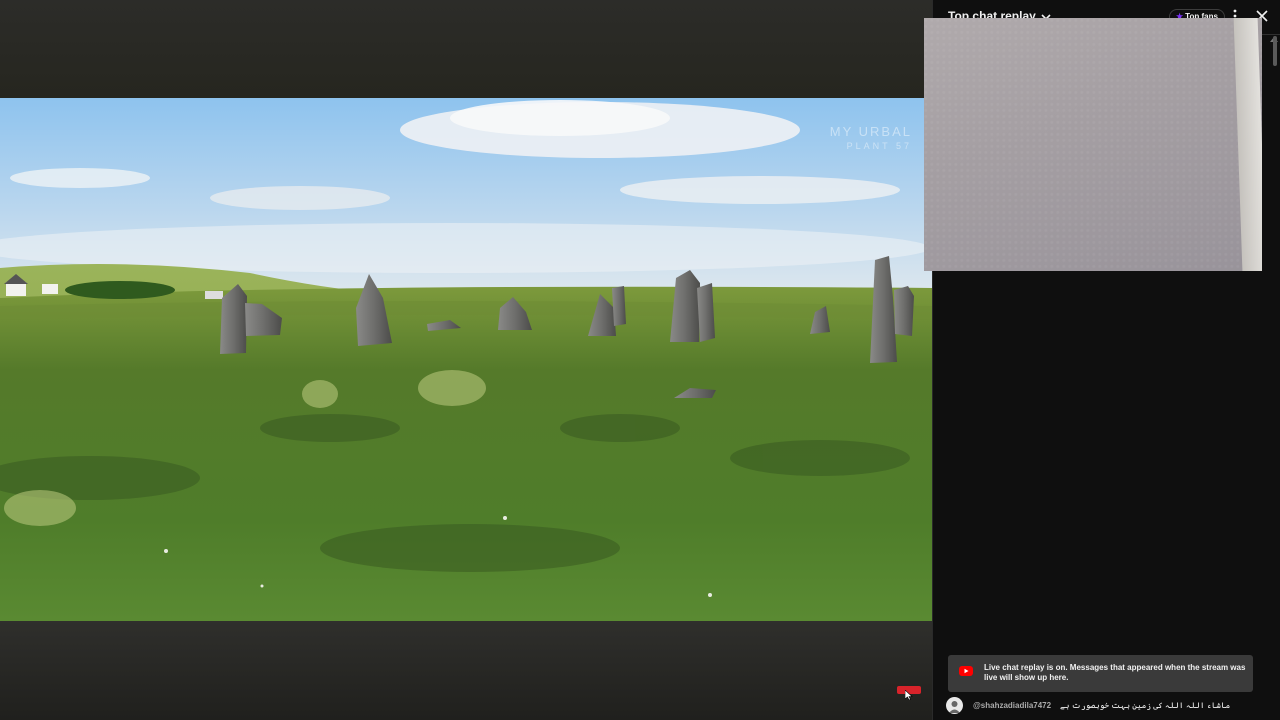 The height and width of the screenshot is (720, 1280). Describe the element at coordinates (1093, 144) in the screenshot. I see `webcam-overlay` at that location.